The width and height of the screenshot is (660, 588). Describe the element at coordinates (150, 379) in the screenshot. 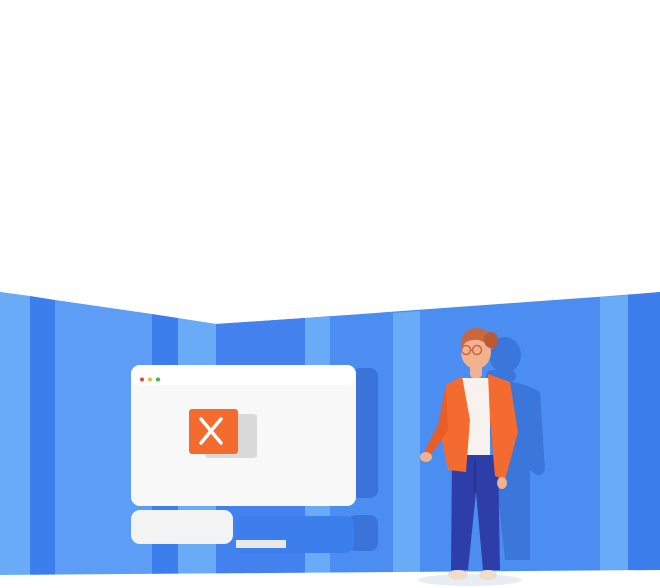

I see `window-minimize-dot-icon` at that location.